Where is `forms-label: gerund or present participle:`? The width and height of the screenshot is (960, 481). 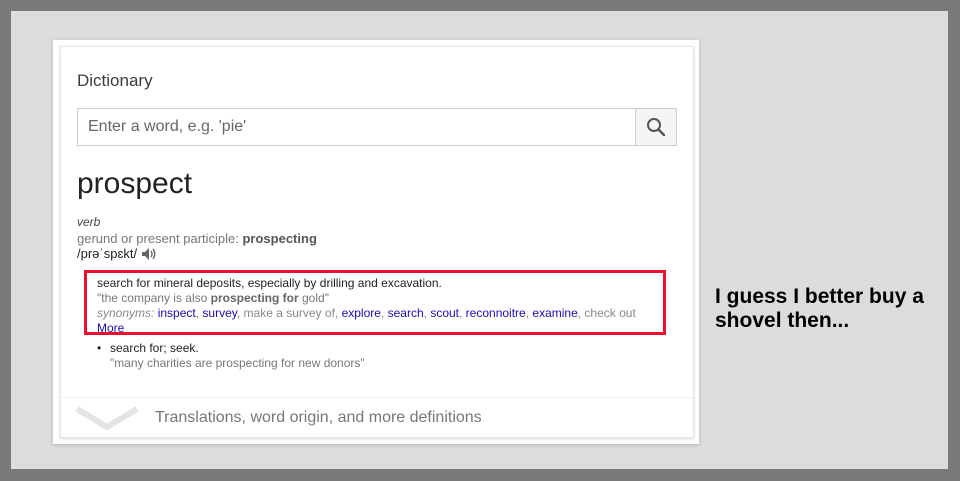 forms-label: gerund or present participle: is located at coordinates (160, 238).